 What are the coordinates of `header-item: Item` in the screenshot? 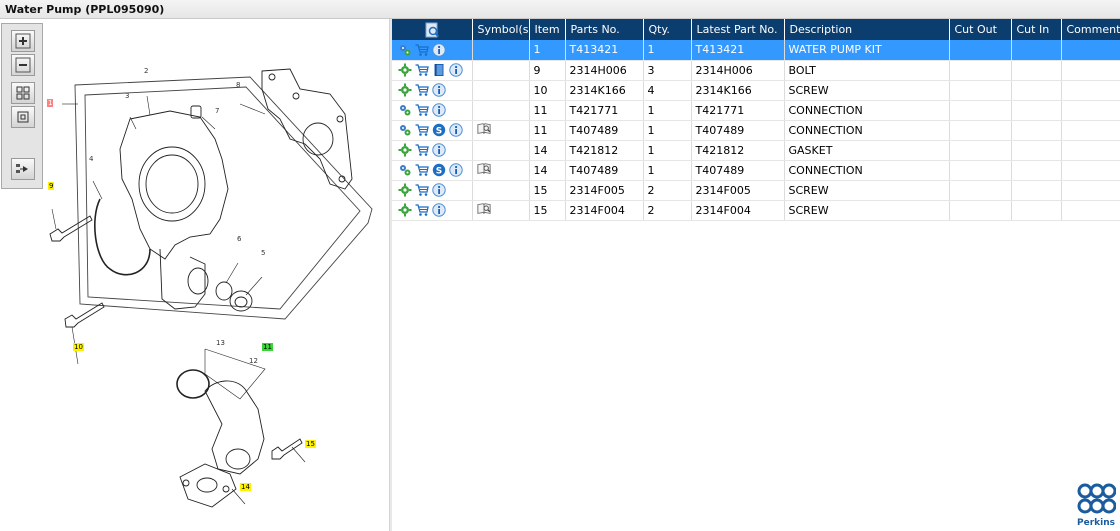 It's located at (547, 29).